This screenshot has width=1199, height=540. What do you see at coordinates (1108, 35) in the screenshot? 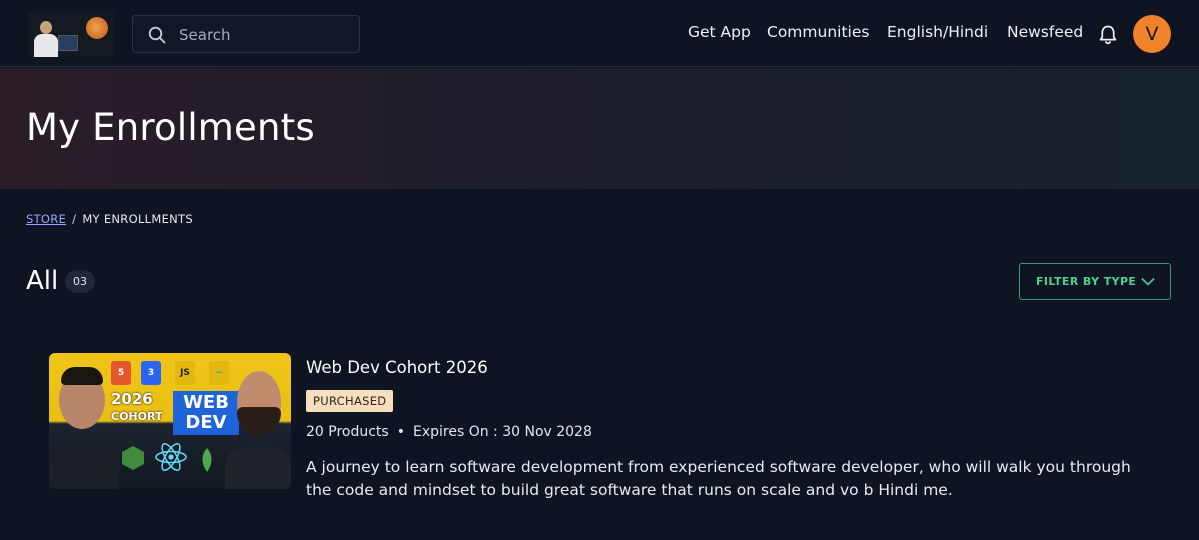
I see `notification-bell-icon` at bounding box center [1108, 35].